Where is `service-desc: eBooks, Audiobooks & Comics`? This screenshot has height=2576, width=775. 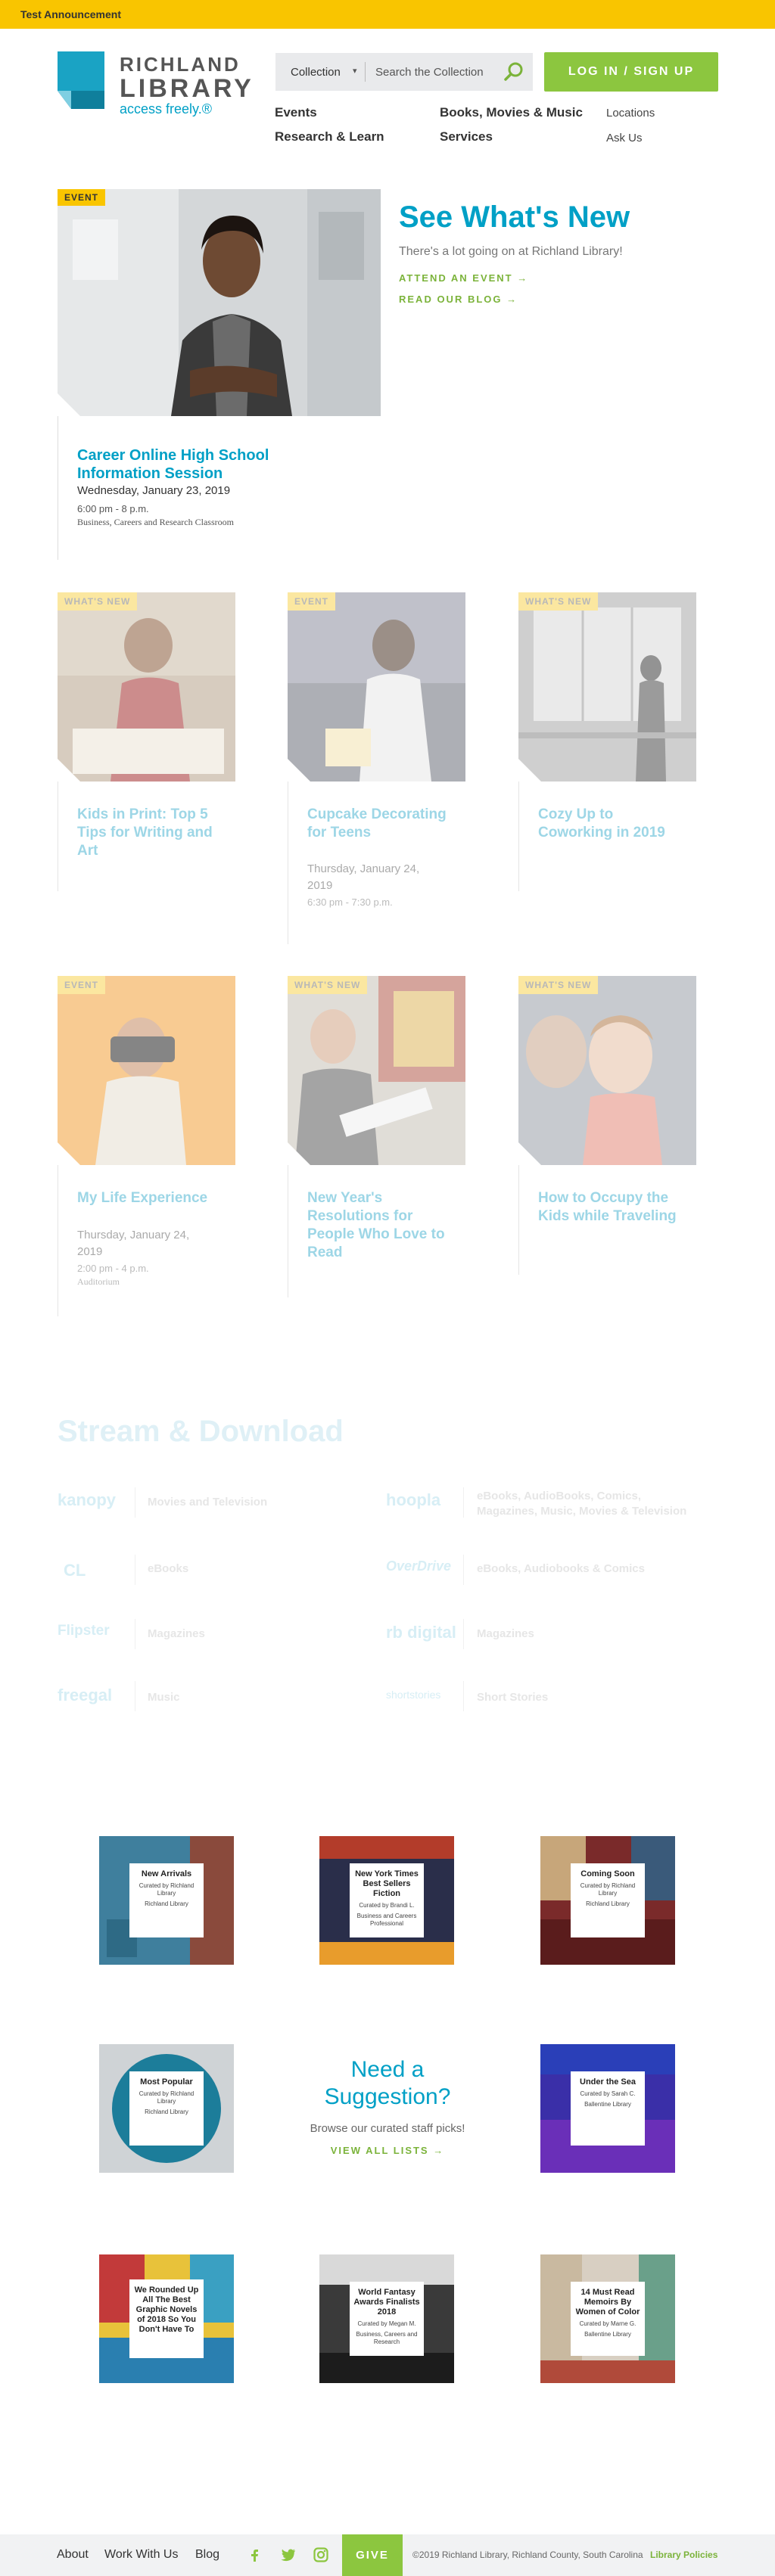 service-desc: eBooks, Audiobooks & Comics is located at coordinates (561, 1568).